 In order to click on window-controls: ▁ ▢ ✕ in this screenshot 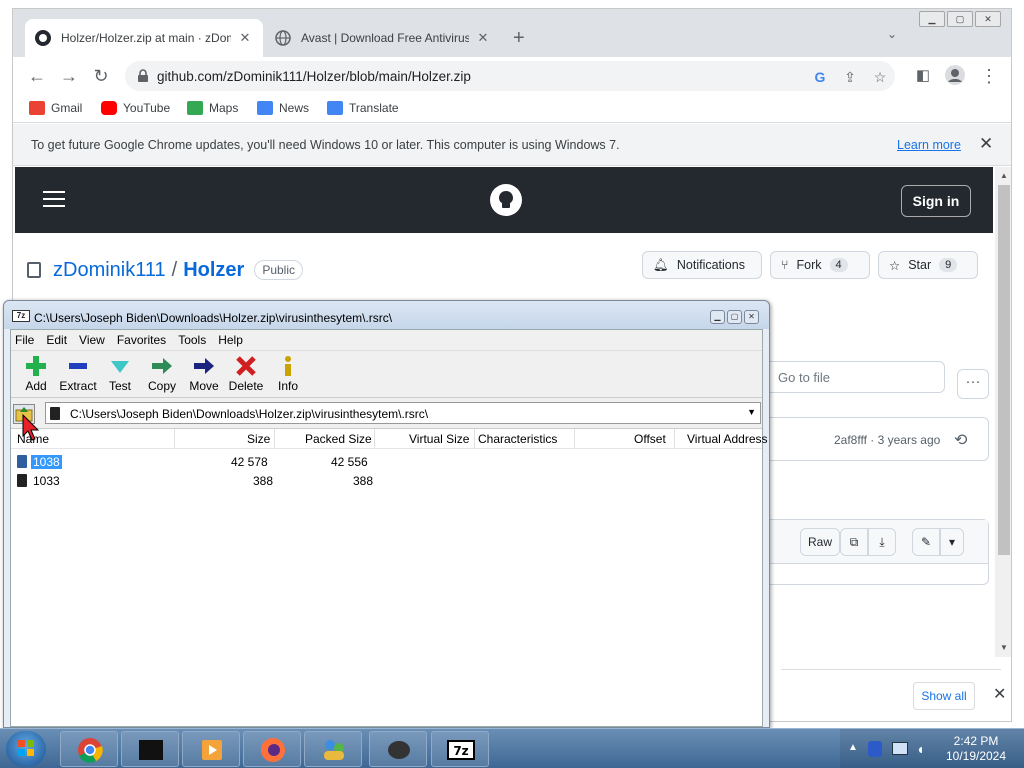, I will do `click(959, 19)`.